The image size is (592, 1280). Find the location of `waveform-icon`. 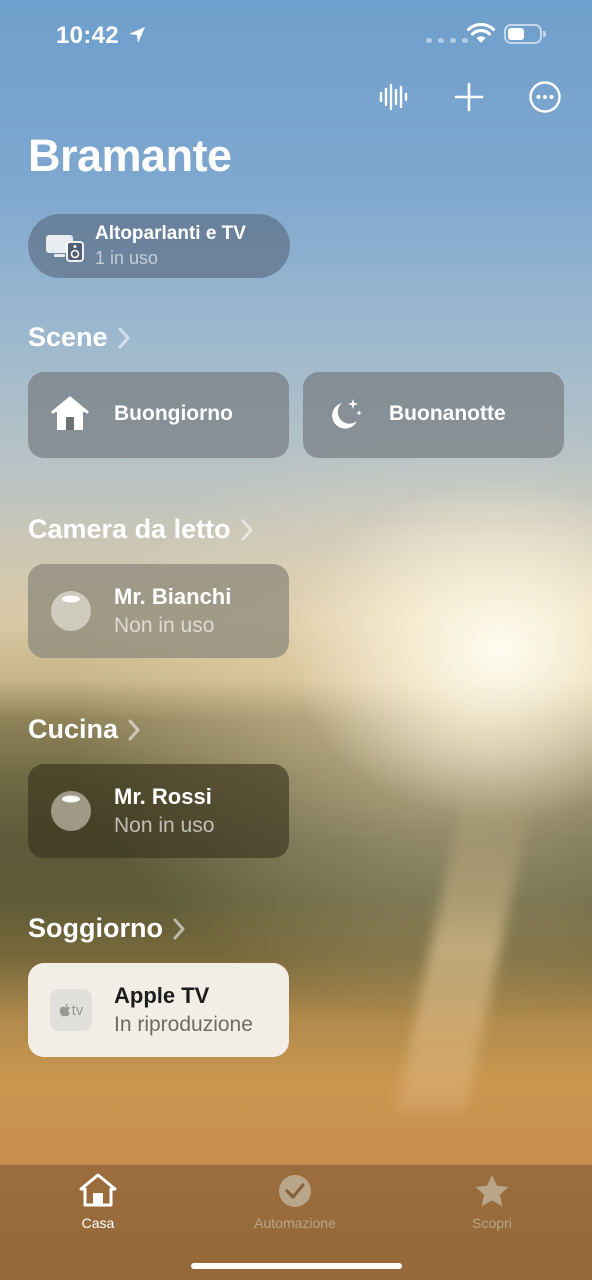

waveform-icon is located at coordinates (393, 97).